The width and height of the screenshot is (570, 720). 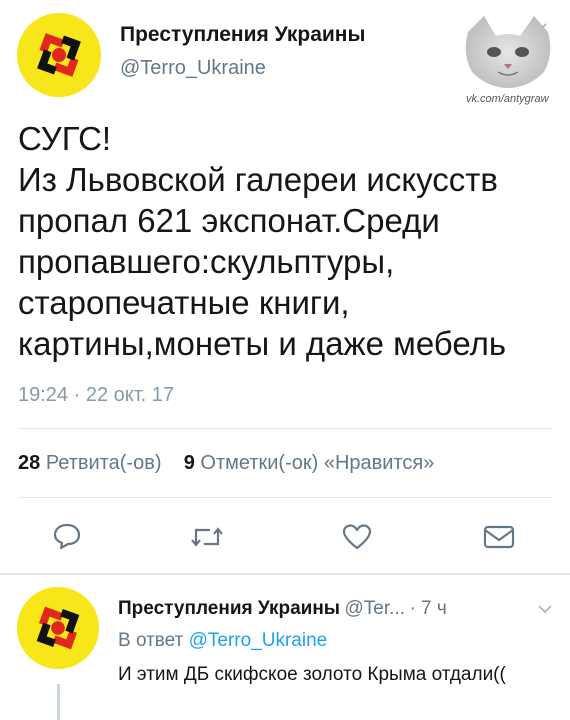 What do you see at coordinates (29, 463) in the screenshot?
I see `retweet-count: 28` at bounding box center [29, 463].